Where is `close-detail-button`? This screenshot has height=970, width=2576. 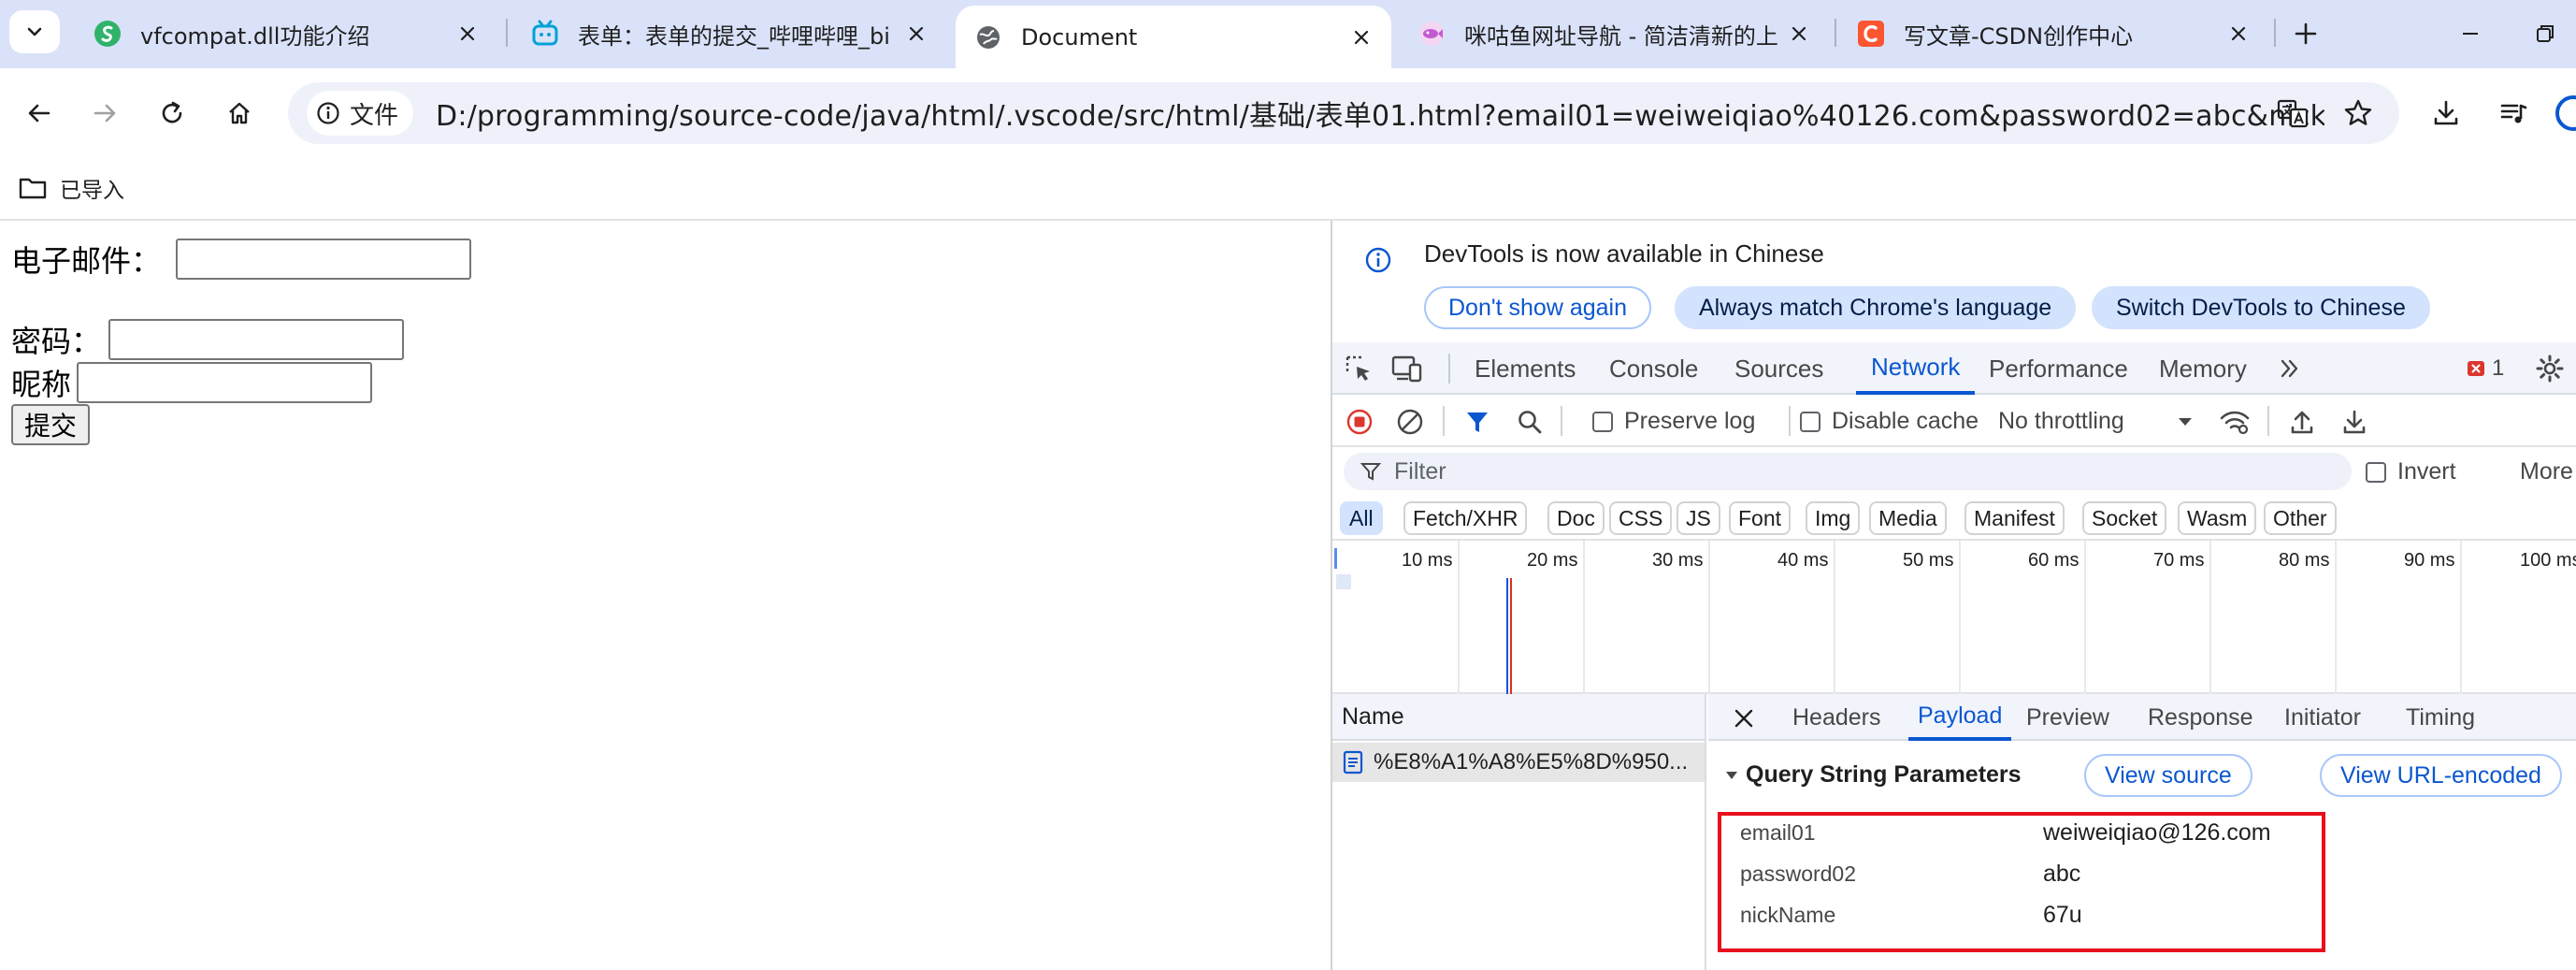
close-detail-button is located at coordinates (1744, 718).